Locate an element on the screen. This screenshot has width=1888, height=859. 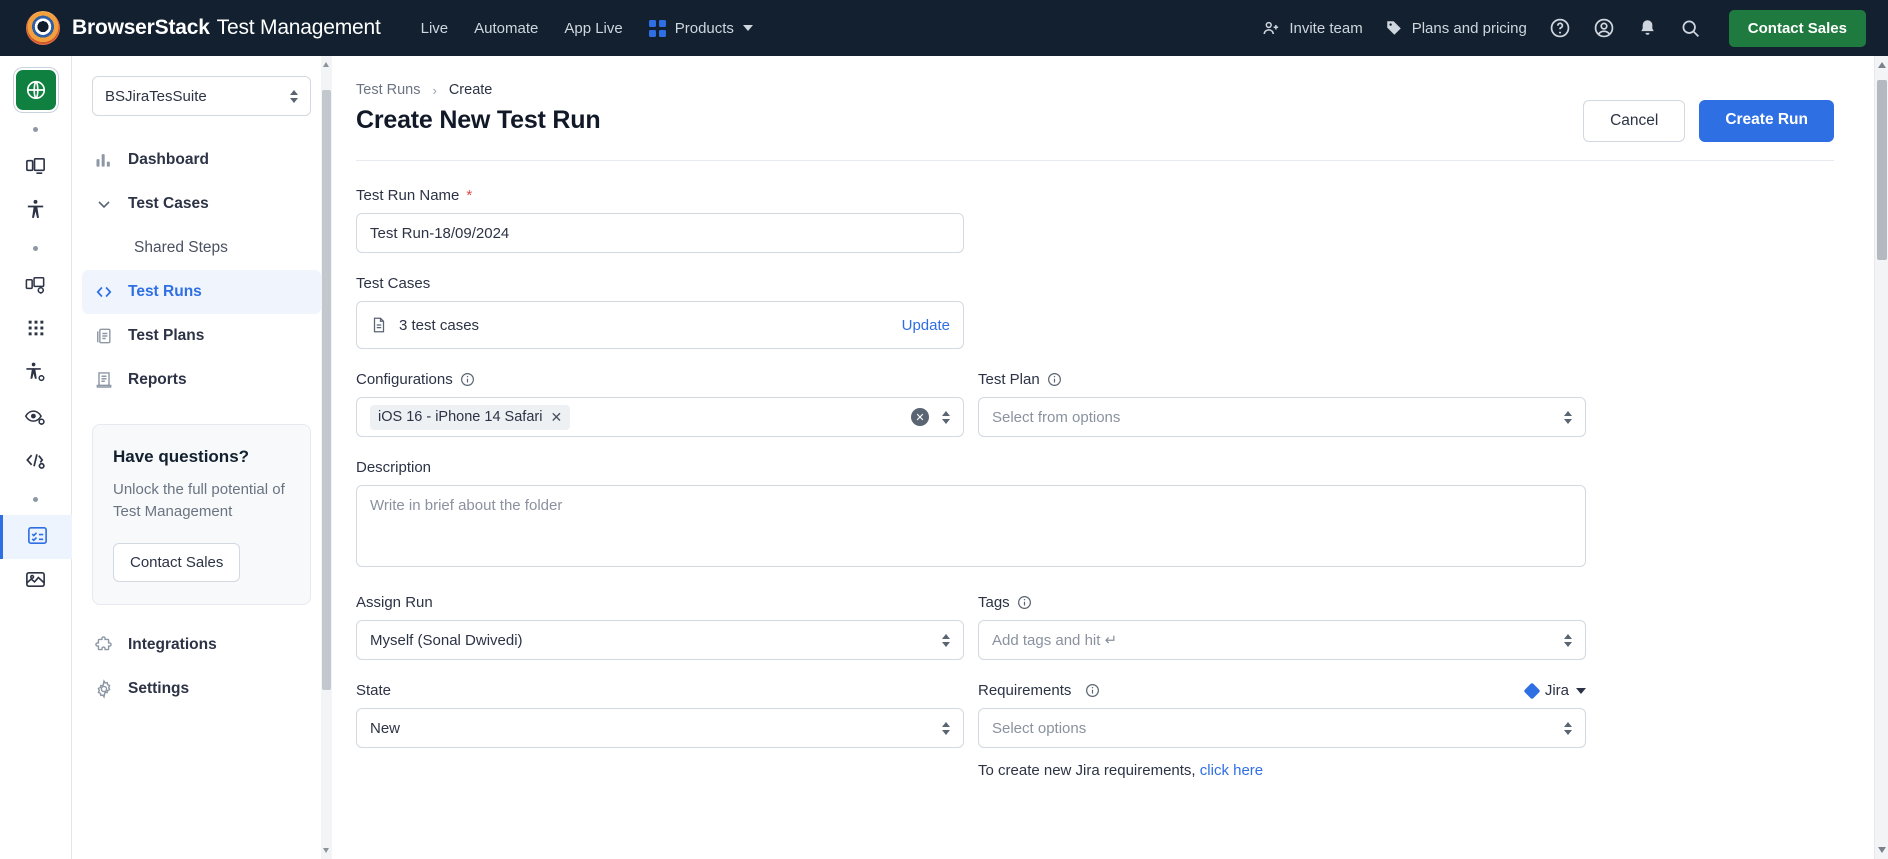
create-run-button: Create Run is located at coordinates (1766, 121).